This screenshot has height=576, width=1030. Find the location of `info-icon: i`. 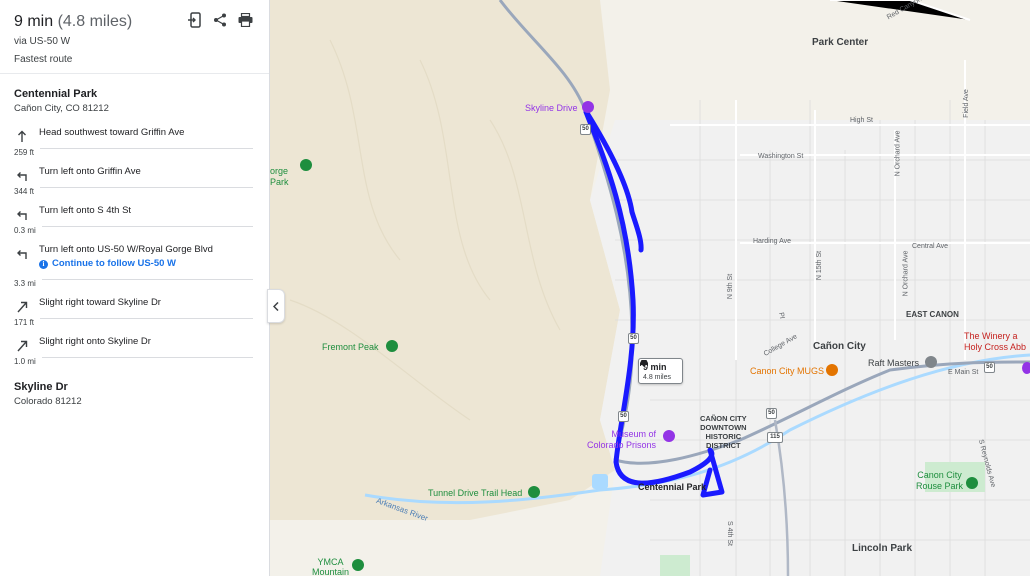

info-icon: i is located at coordinates (43, 264).